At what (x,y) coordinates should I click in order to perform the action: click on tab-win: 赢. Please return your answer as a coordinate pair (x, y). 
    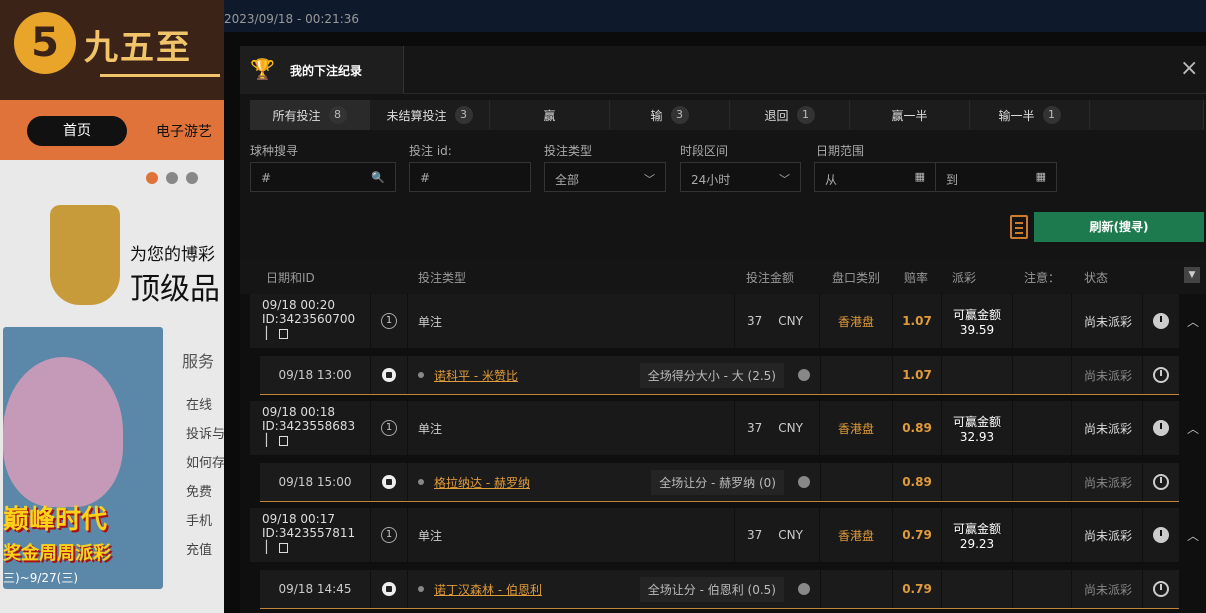
    Looking at the image, I should click on (550, 115).